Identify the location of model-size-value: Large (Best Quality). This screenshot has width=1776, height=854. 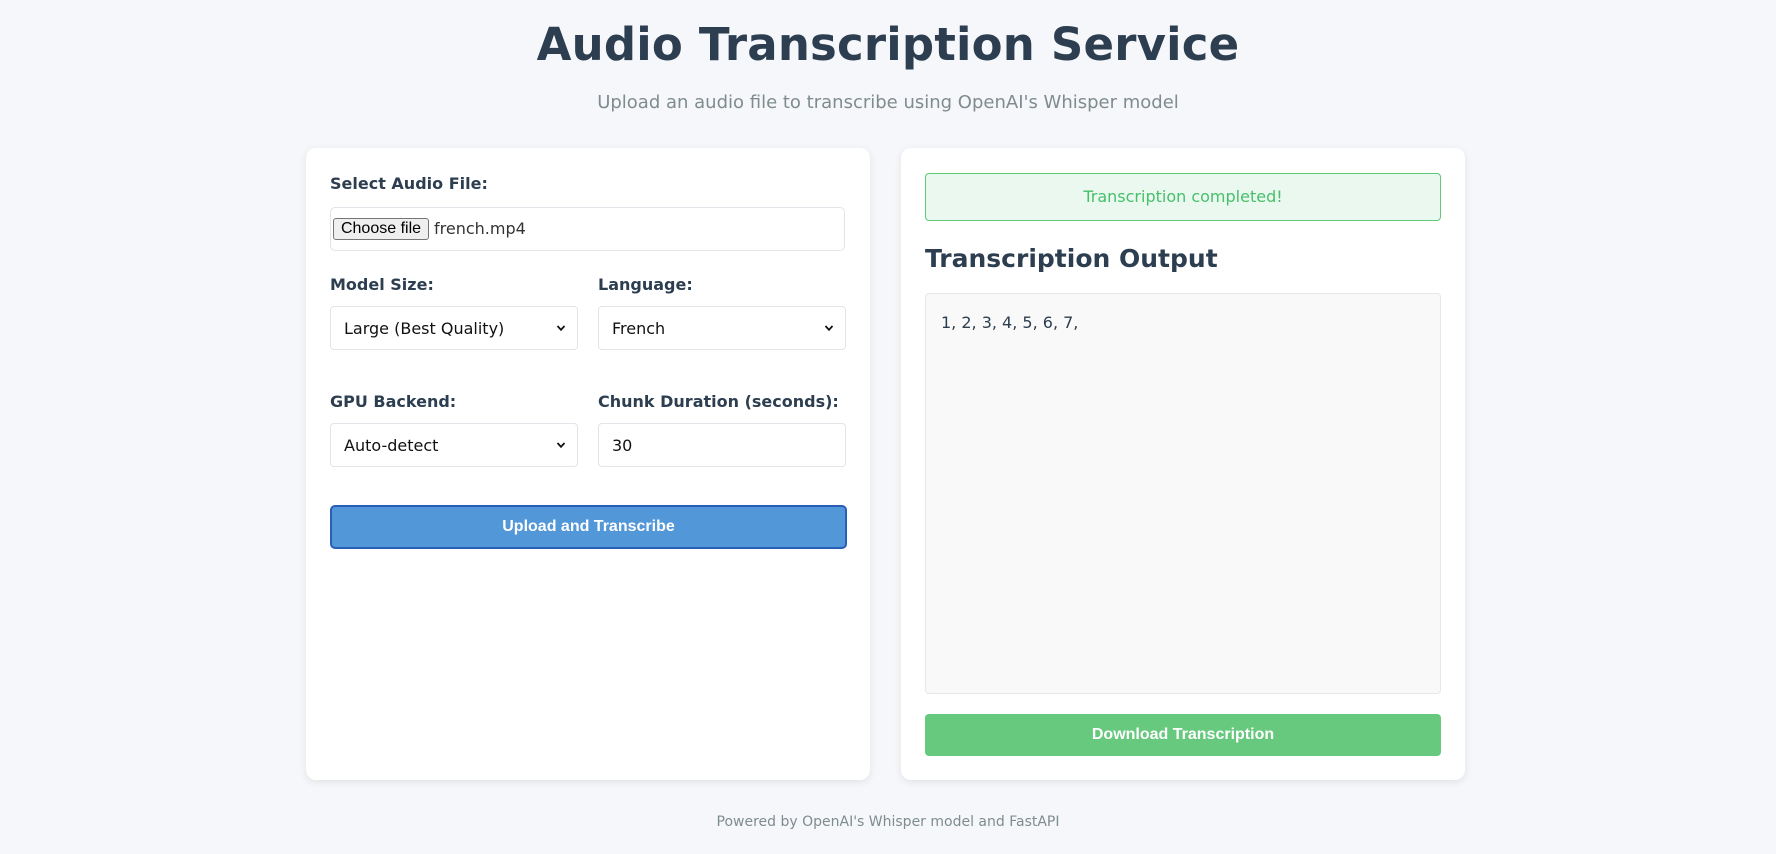
(424, 328).